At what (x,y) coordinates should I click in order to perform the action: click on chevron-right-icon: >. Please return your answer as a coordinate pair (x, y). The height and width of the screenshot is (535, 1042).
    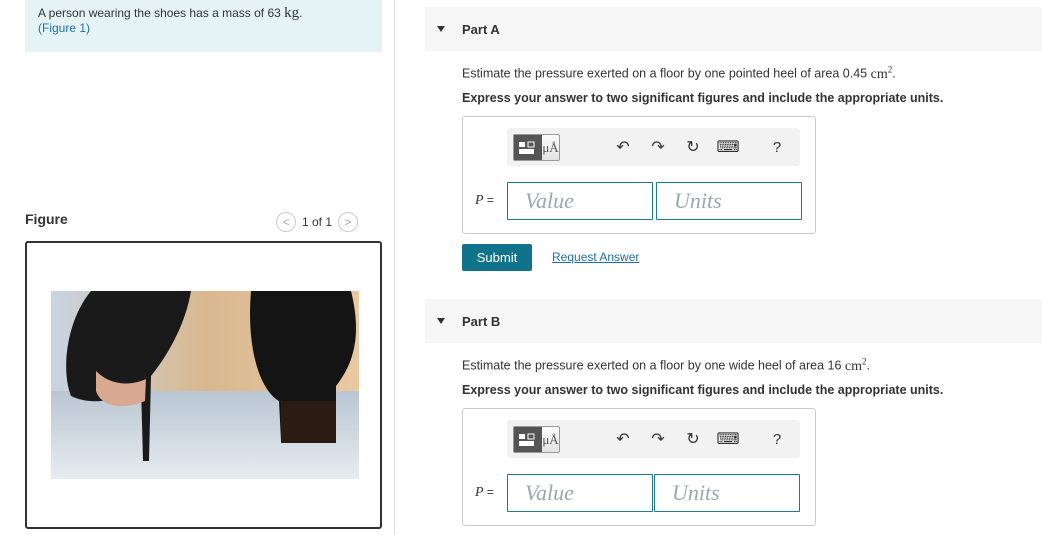
    Looking at the image, I should click on (348, 222).